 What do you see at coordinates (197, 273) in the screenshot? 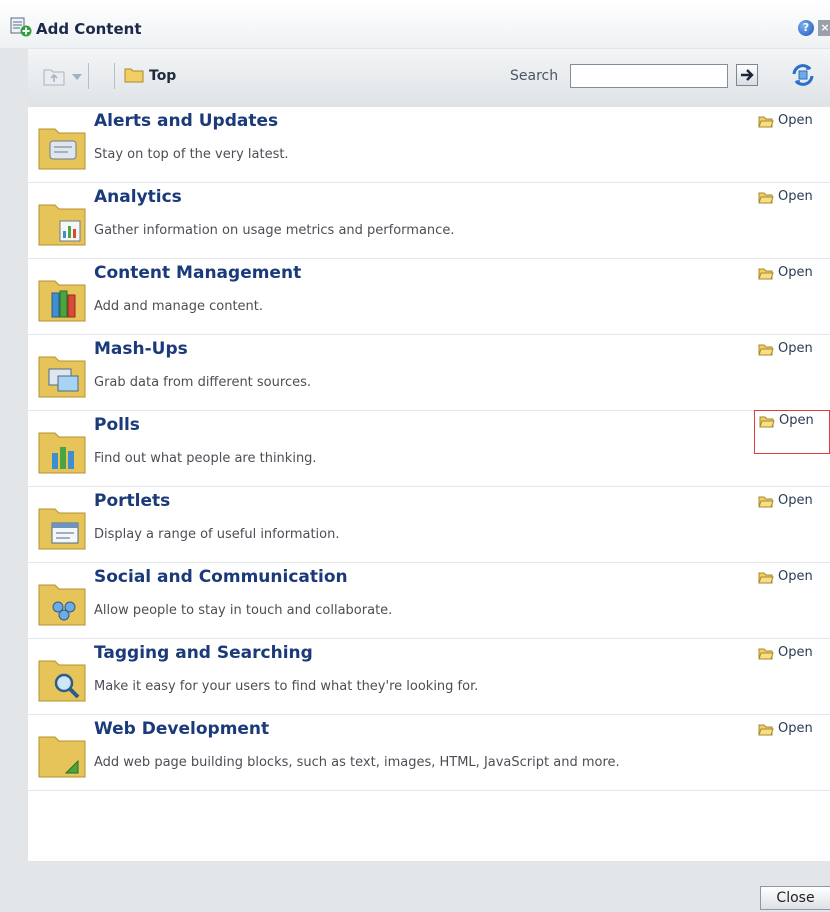
I see `category-title: Content Management` at bounding box center [197, 273].